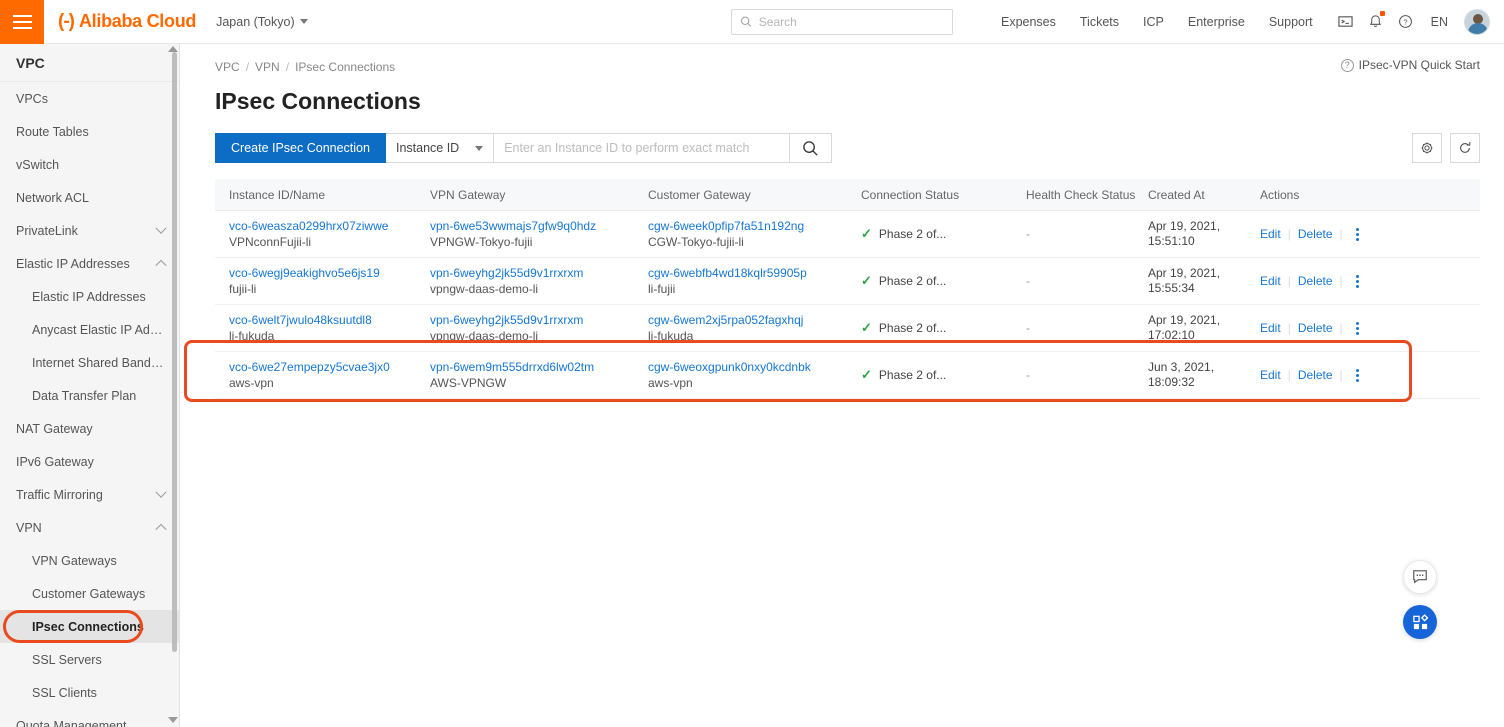  I want to click on instance-id-link: vco-6wegj9eakighvo5e6js19, so click(329, 273).